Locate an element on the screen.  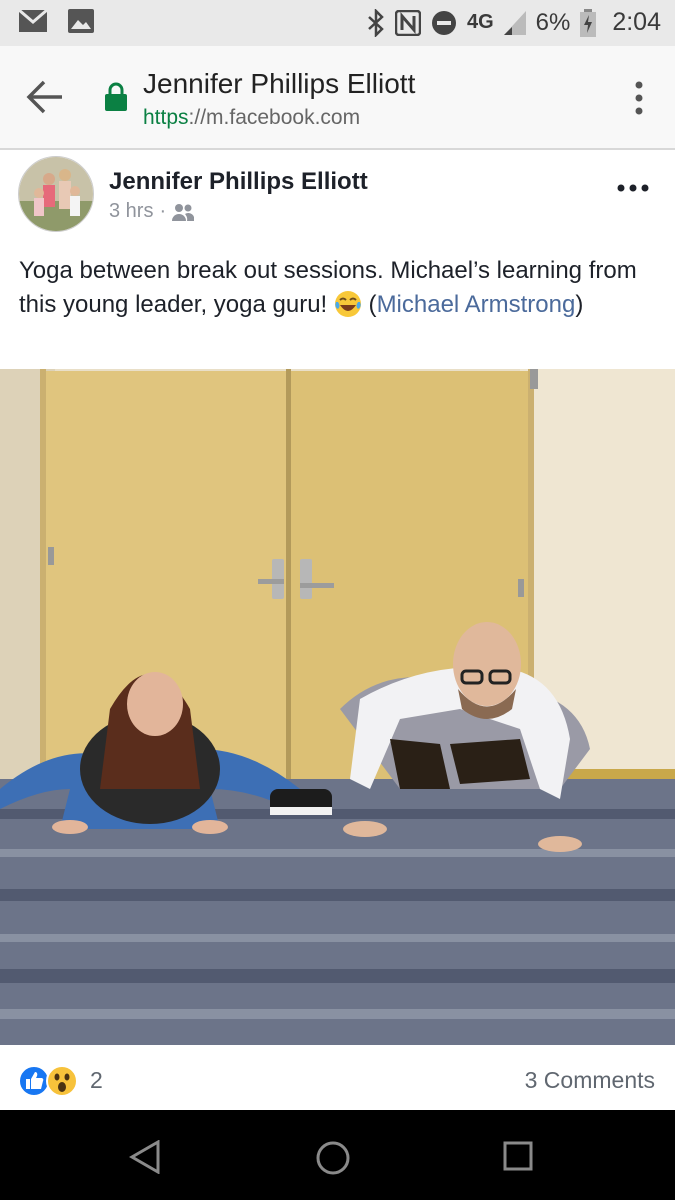
battery-icon is located at coordinates (588, 22).